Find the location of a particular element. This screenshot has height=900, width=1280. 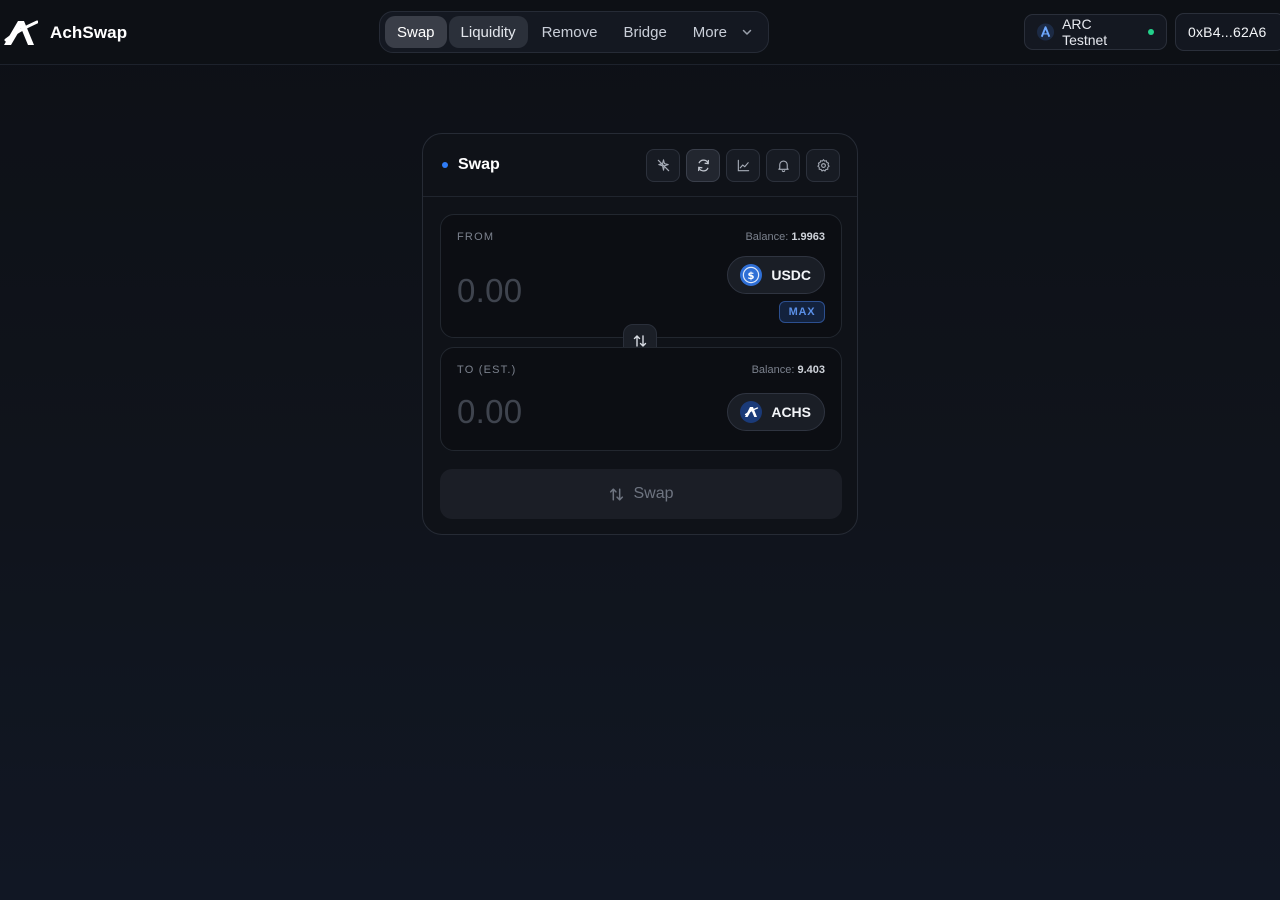

chart-button is located at coordinates (743, 165).